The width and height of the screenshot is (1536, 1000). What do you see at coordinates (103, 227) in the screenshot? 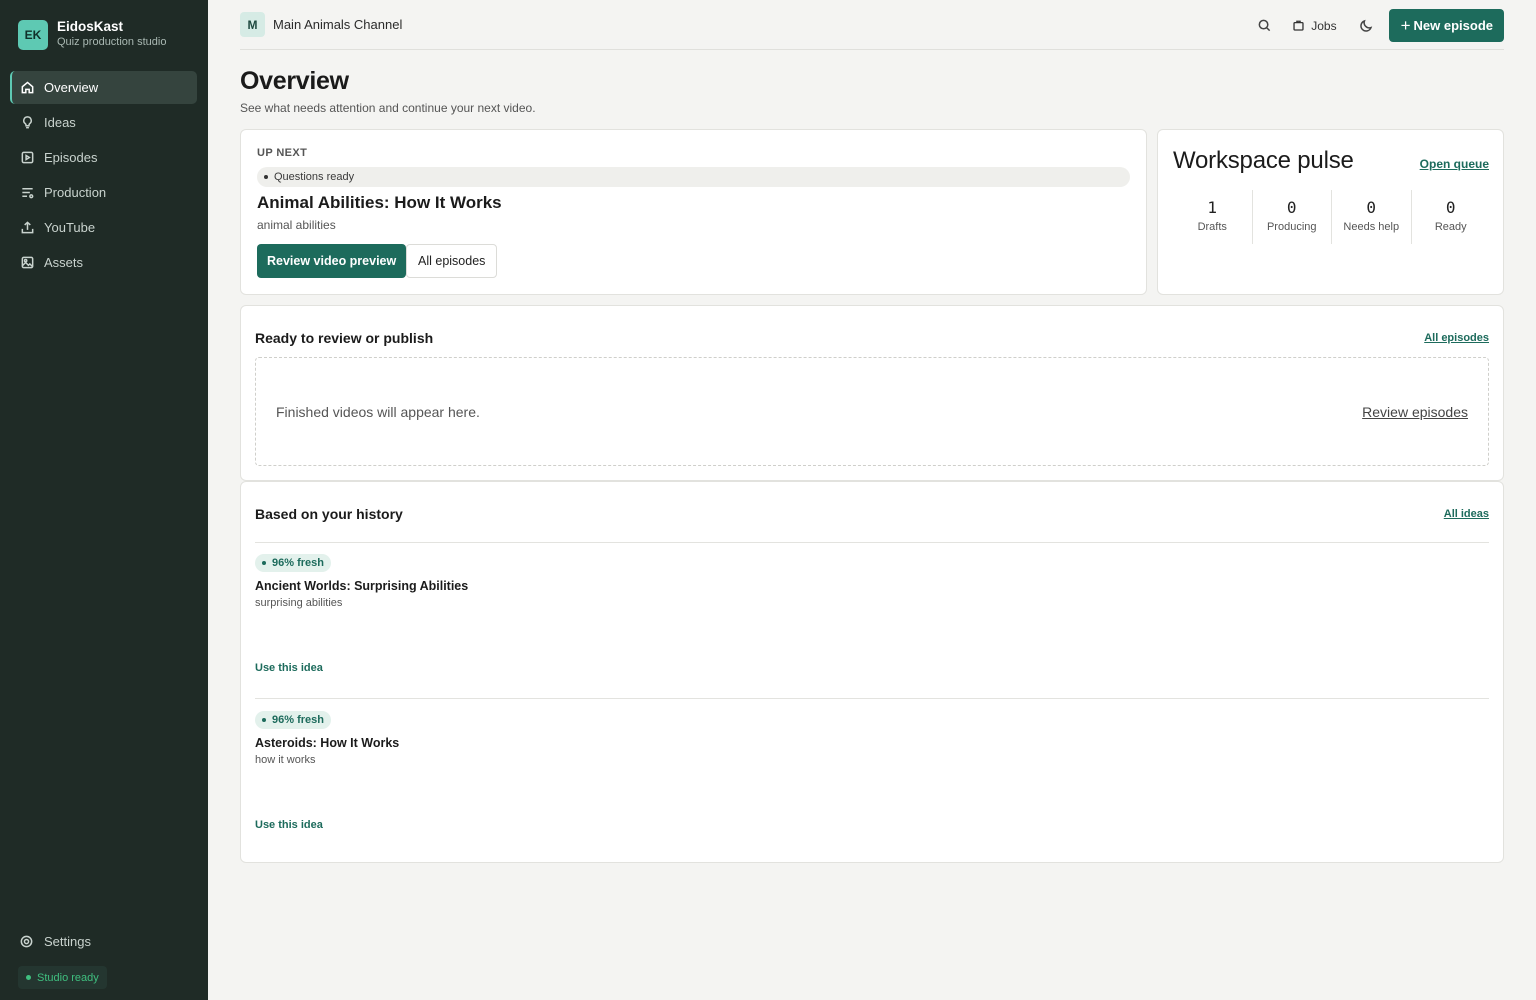
I see `sidebar-item-youtube: YouTube` at bounding box center [103, 227].